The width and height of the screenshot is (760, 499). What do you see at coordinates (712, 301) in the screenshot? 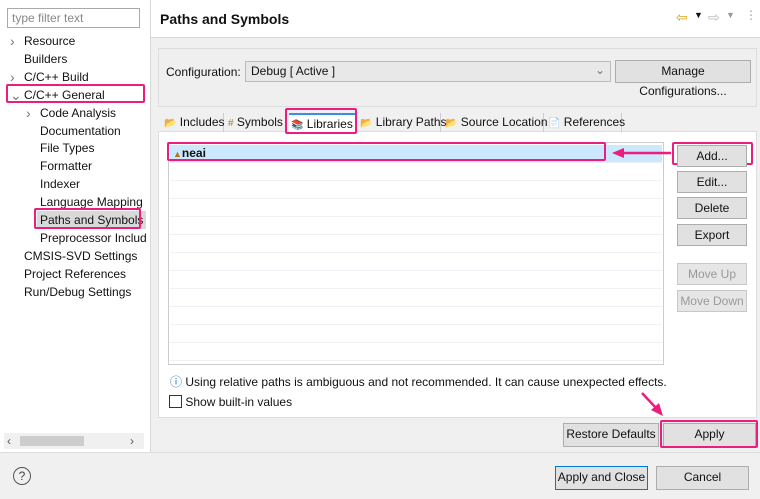
I see `move-down-button: Move Down` at bounding box center [712, 301].